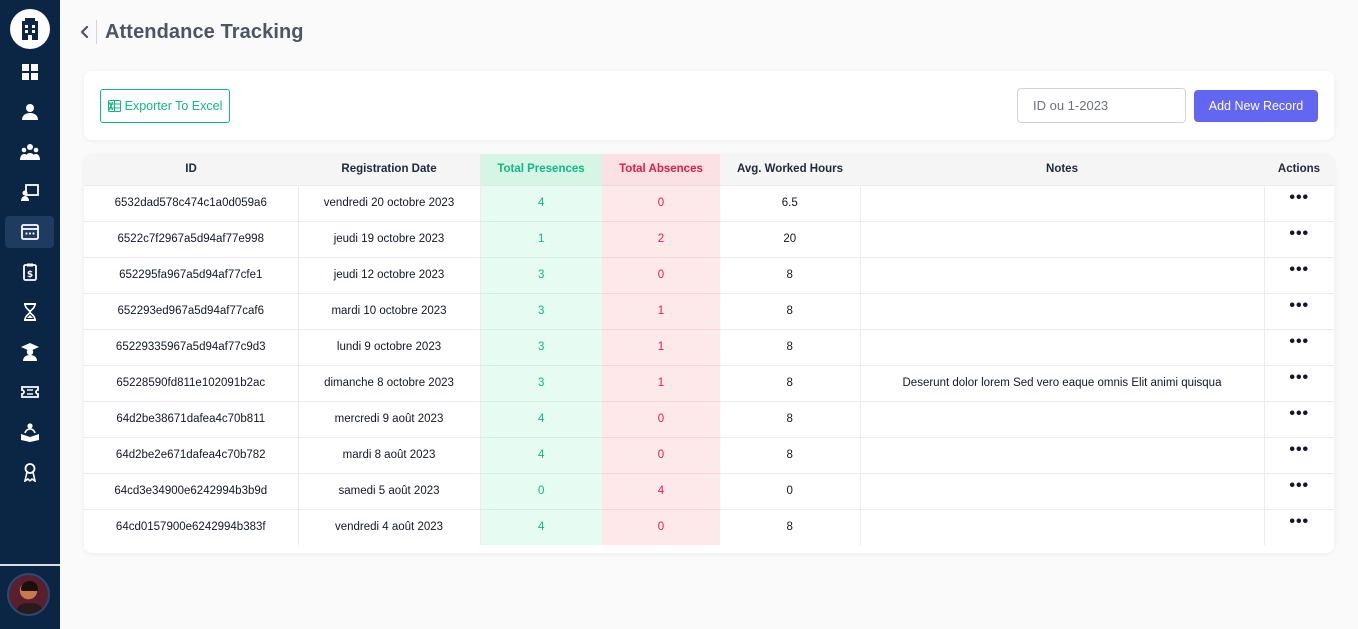  I want to click on employee-icon, so click(29, 112).